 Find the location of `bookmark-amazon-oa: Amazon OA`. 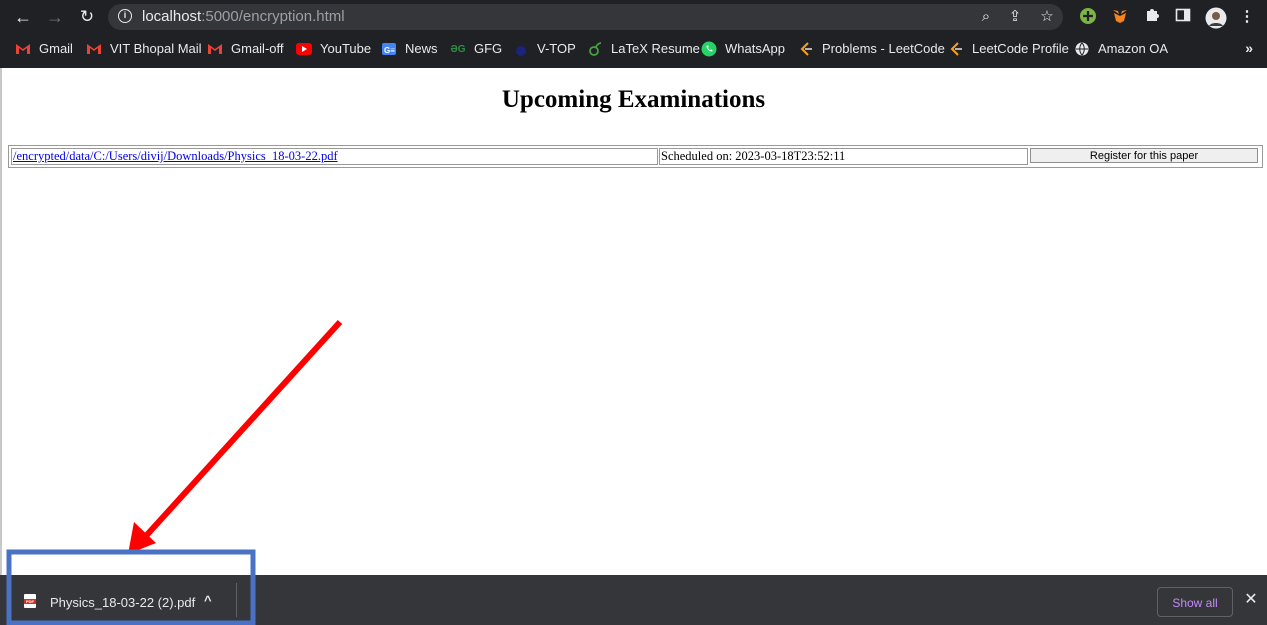

bookmark-amazon-oa: Amazon OA is located at coordinates (1121, 49).